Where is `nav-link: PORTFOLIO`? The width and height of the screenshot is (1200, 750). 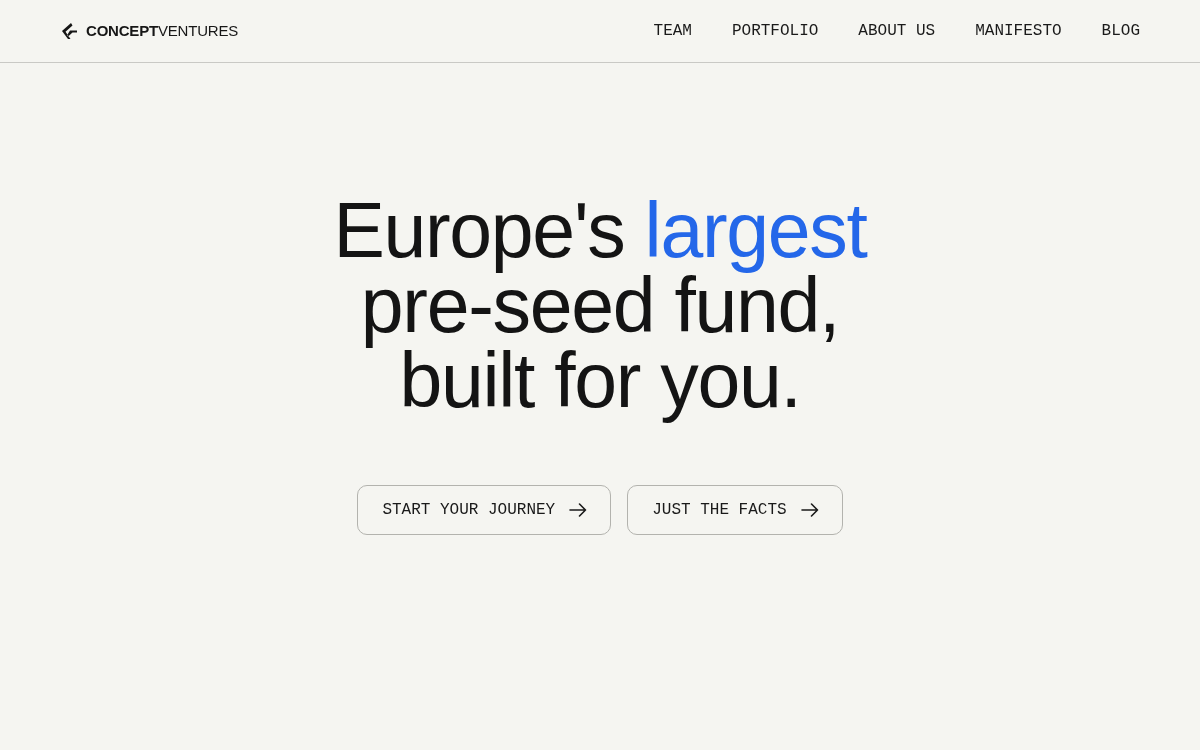
nav-link: PORTFOLIO is located at coordinates (775, 31).